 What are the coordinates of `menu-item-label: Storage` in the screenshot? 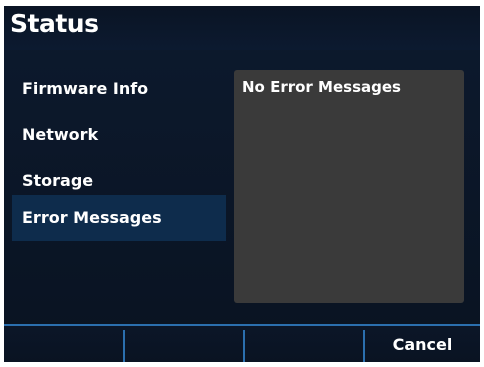 It's located at (58, 180).